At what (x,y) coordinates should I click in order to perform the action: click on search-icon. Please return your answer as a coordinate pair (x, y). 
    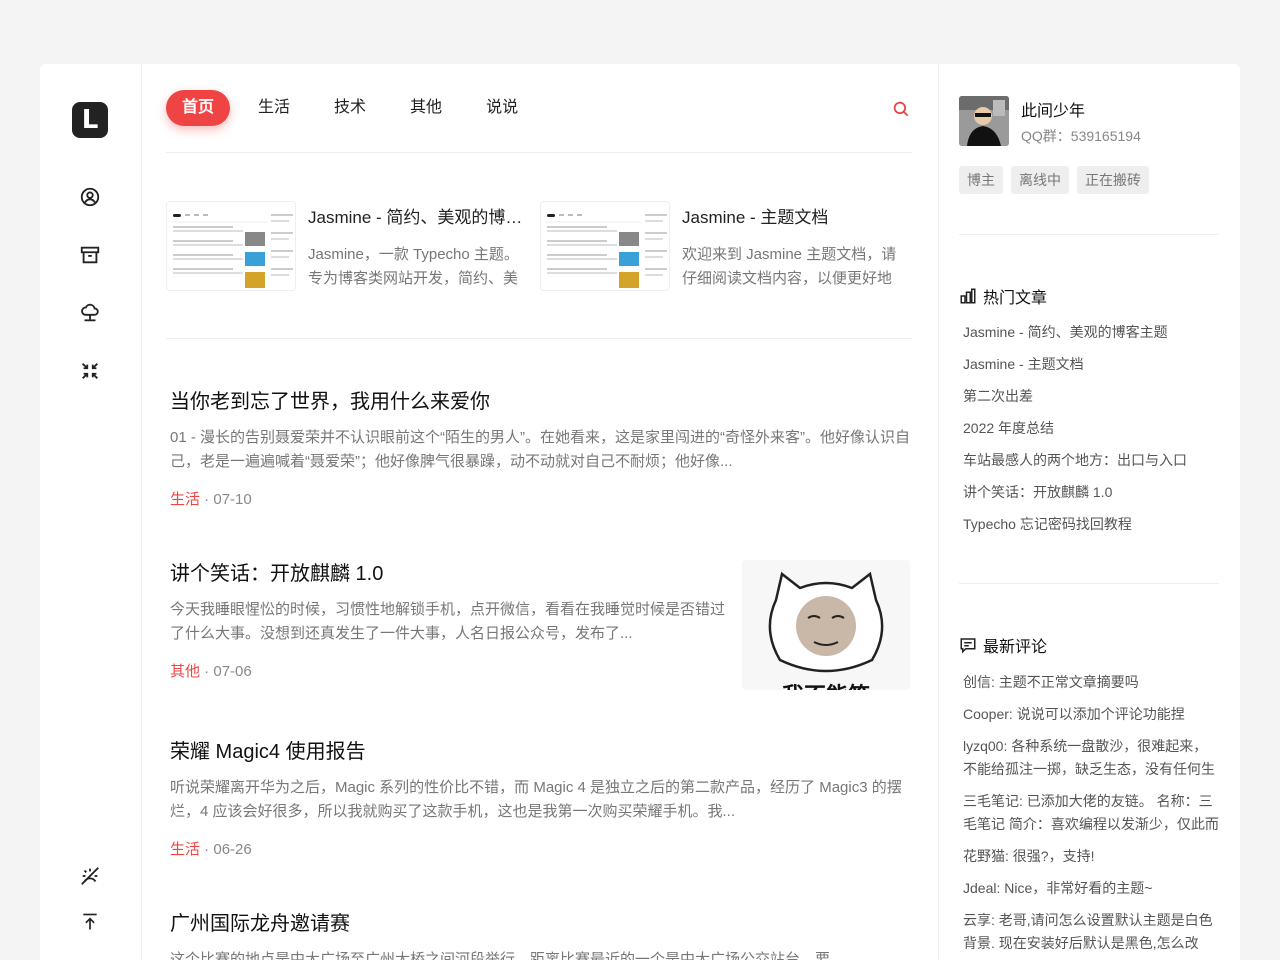
    Looking at the image, I should click on (901, 109).